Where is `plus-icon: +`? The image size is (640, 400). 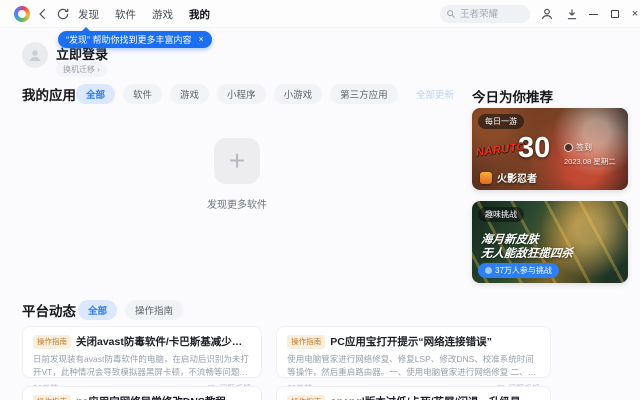 plus-icon: + is located at coordinates (237, 160).